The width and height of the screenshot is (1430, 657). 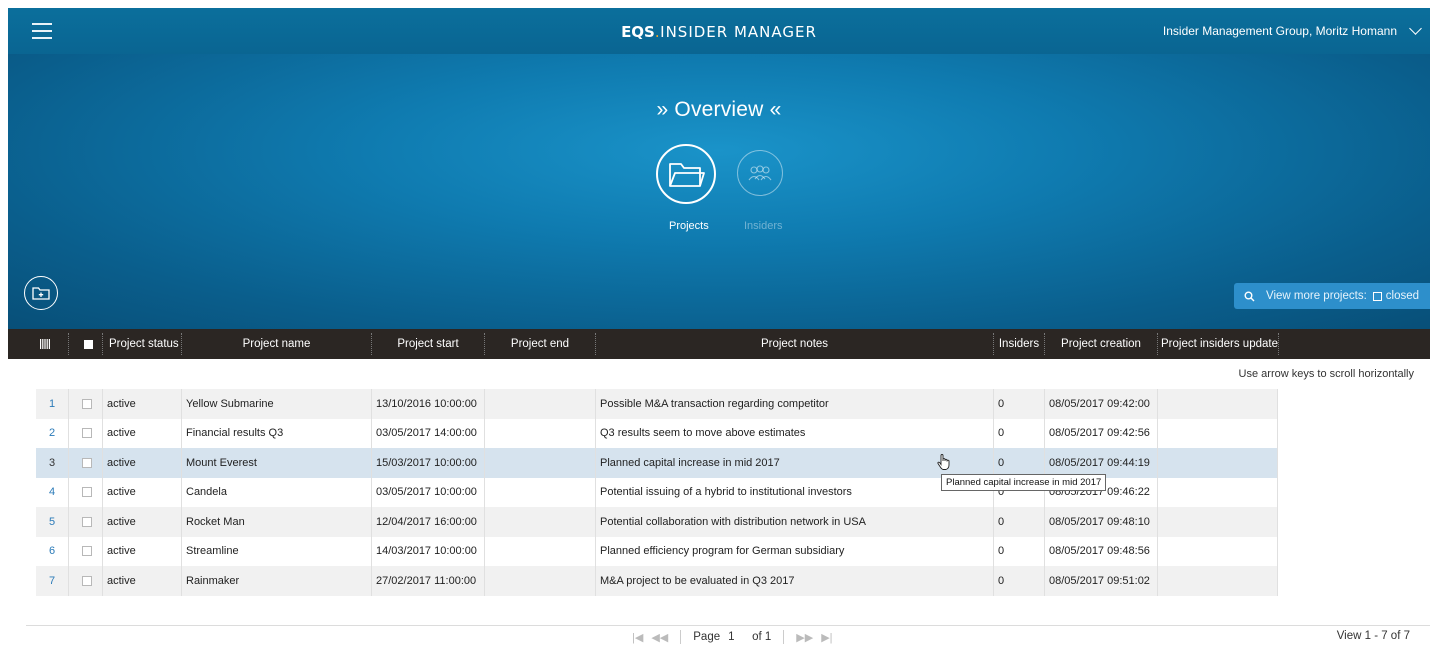 What do you see at coordinates (212, 551) in the screenshot?
I see `cell-project-name: Streamline` at bounding box center [212, 551].